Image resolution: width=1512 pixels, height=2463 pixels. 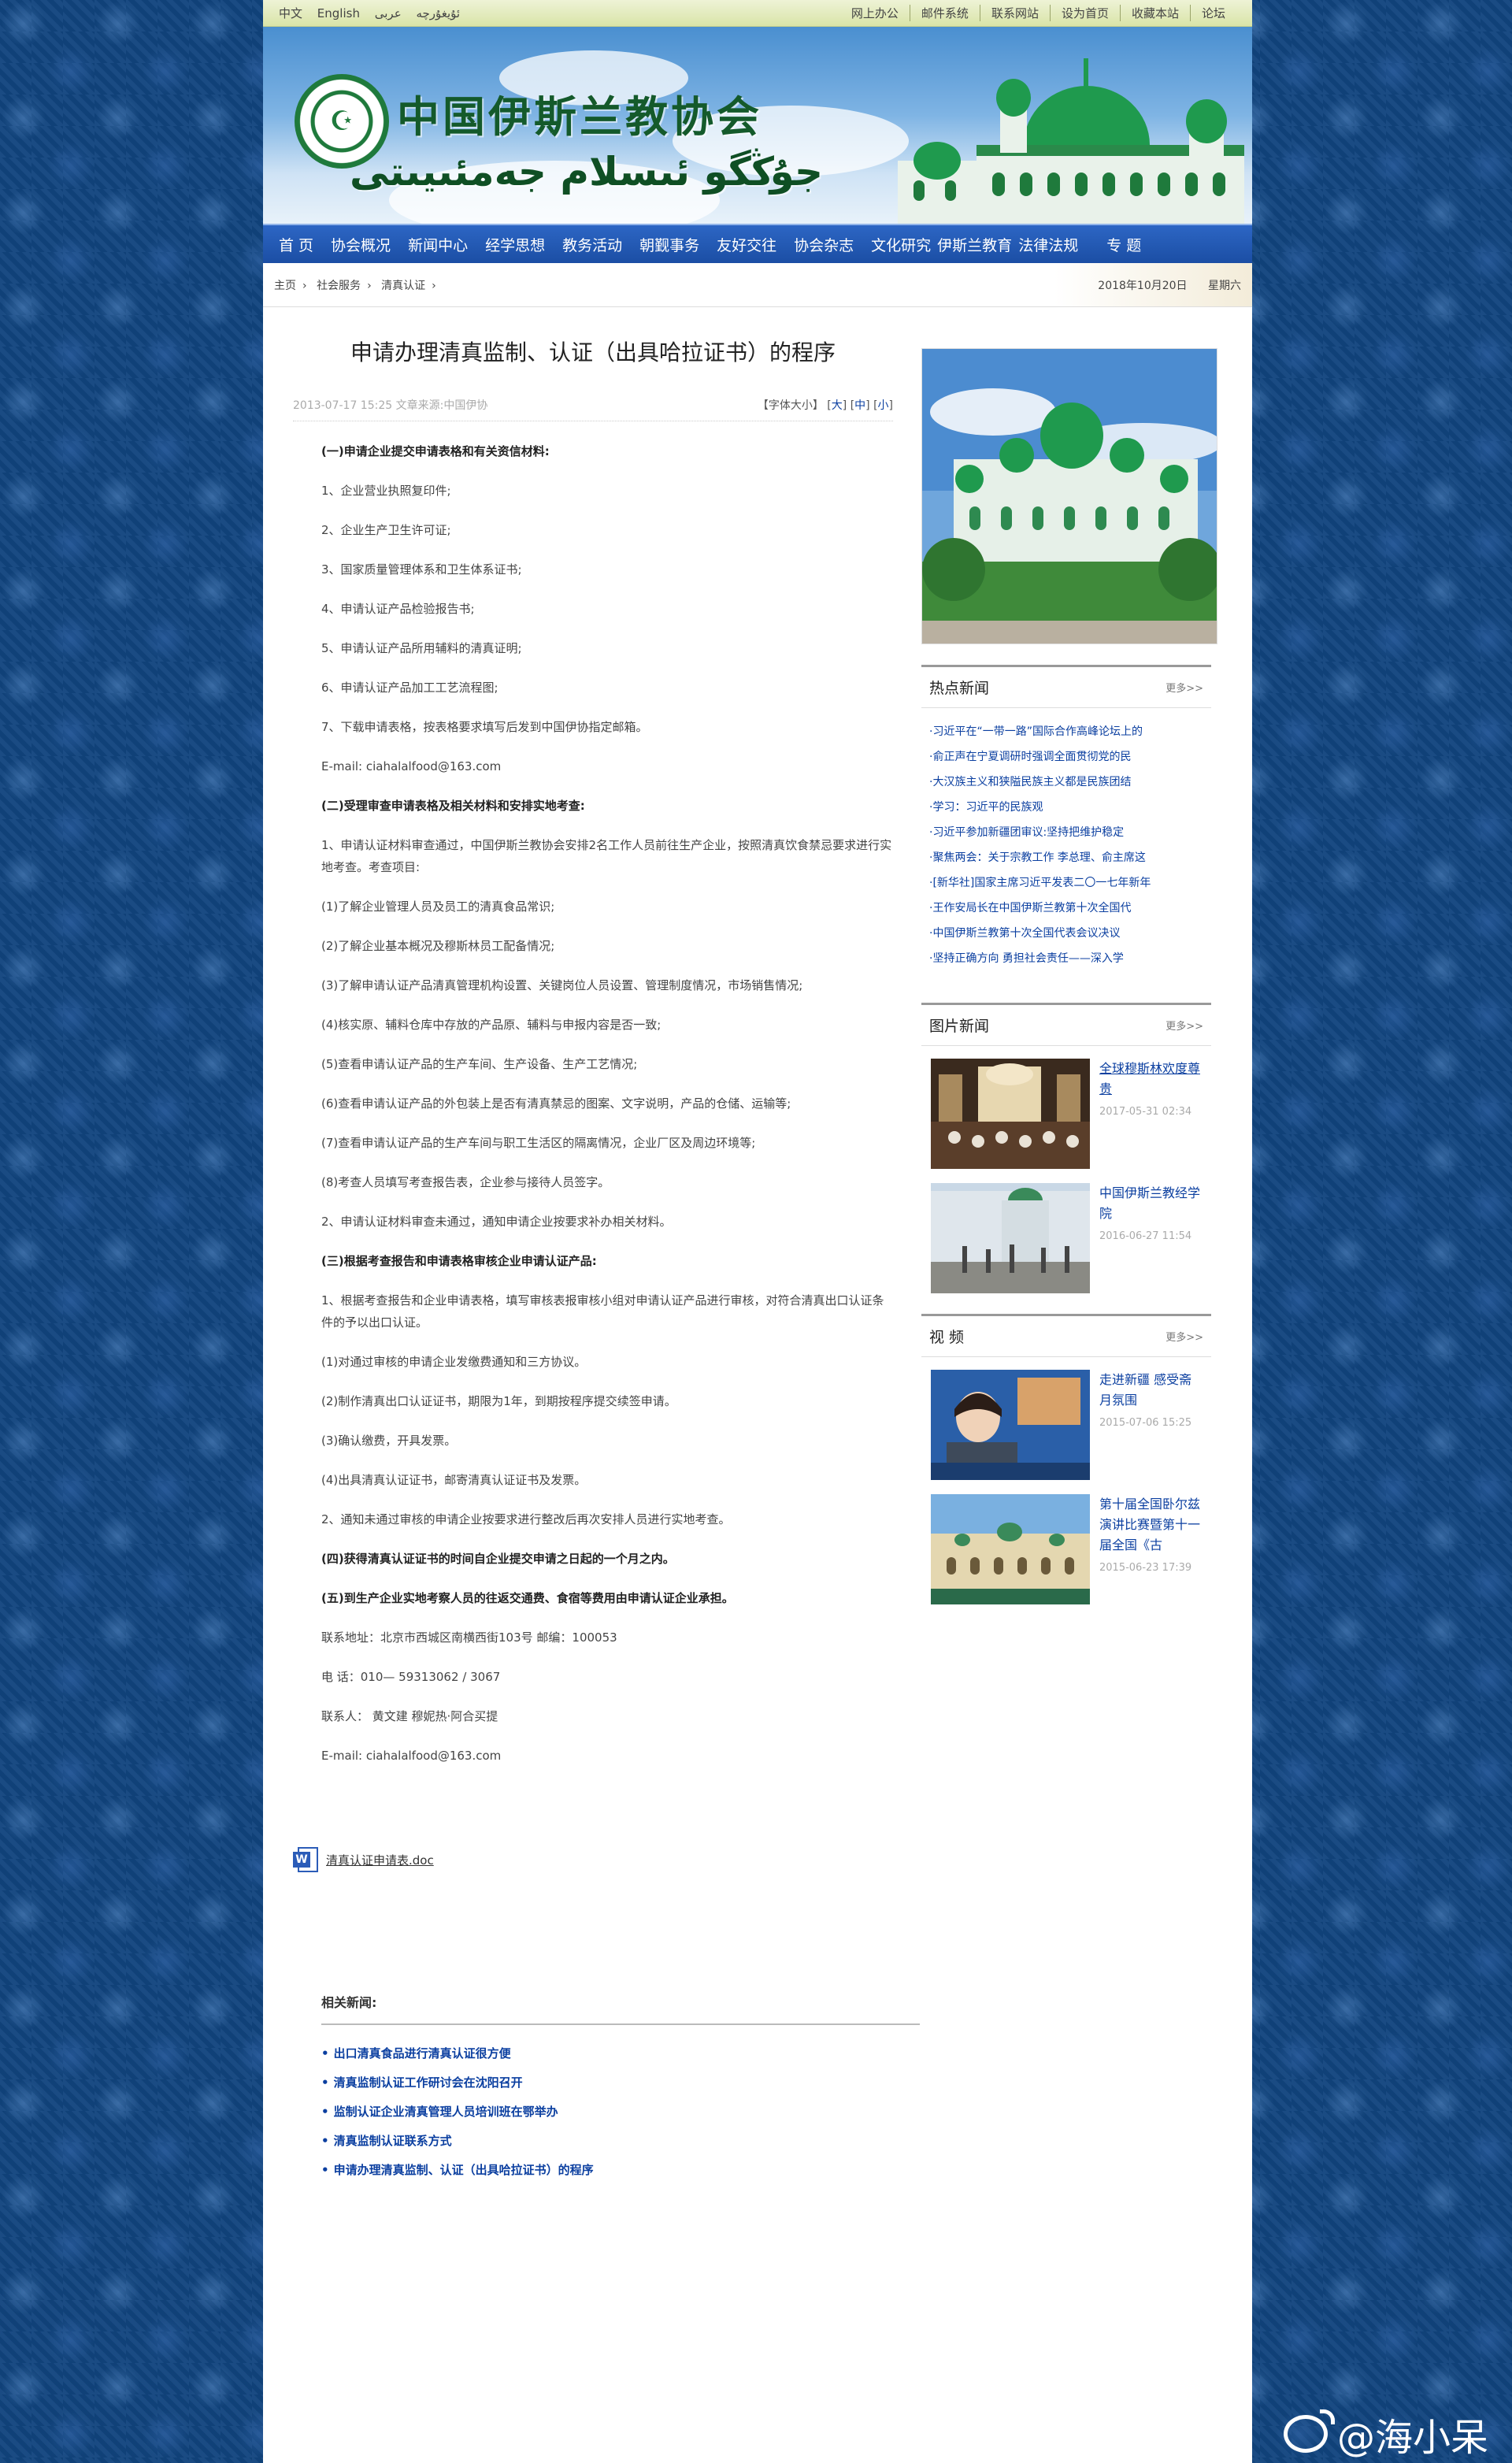 I want to click on date-text: 2018年10月20日, so click(x=1143, y=285).